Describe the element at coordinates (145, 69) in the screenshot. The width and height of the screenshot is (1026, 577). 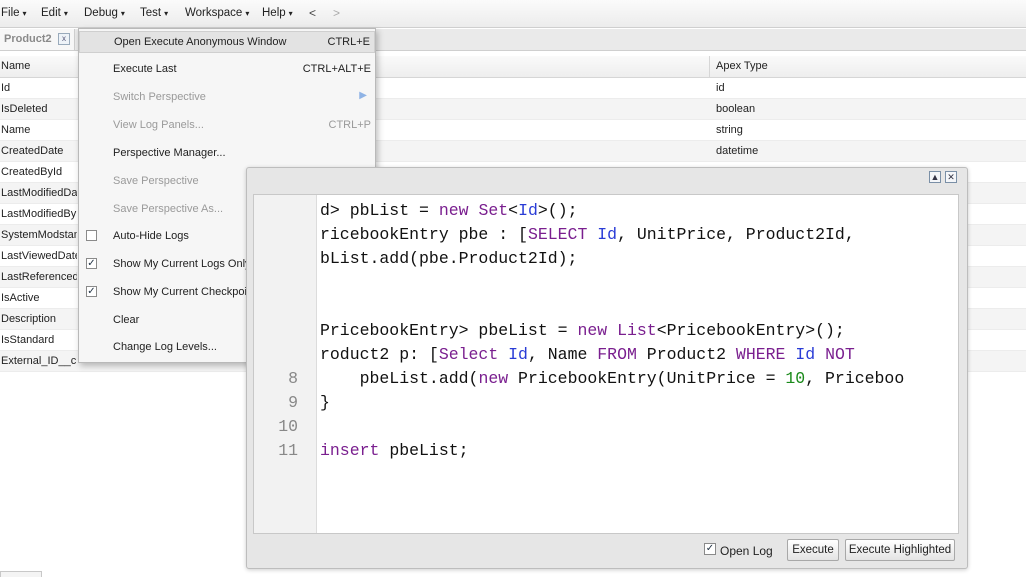
I see `menu-item-label: Execute Last` at that location.